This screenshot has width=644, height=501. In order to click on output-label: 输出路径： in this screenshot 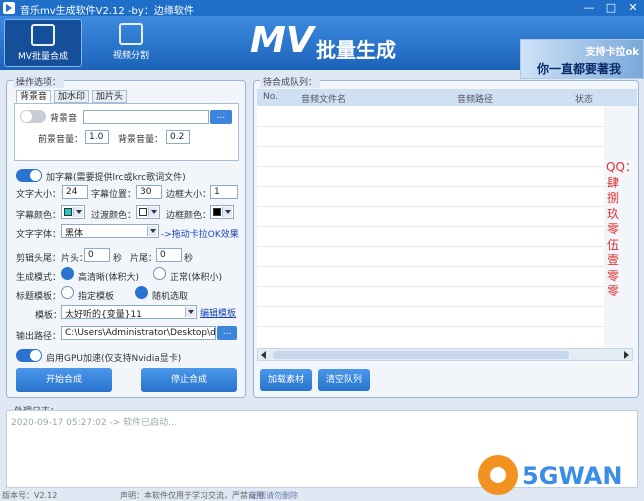, I will do `click(39, 337)`.